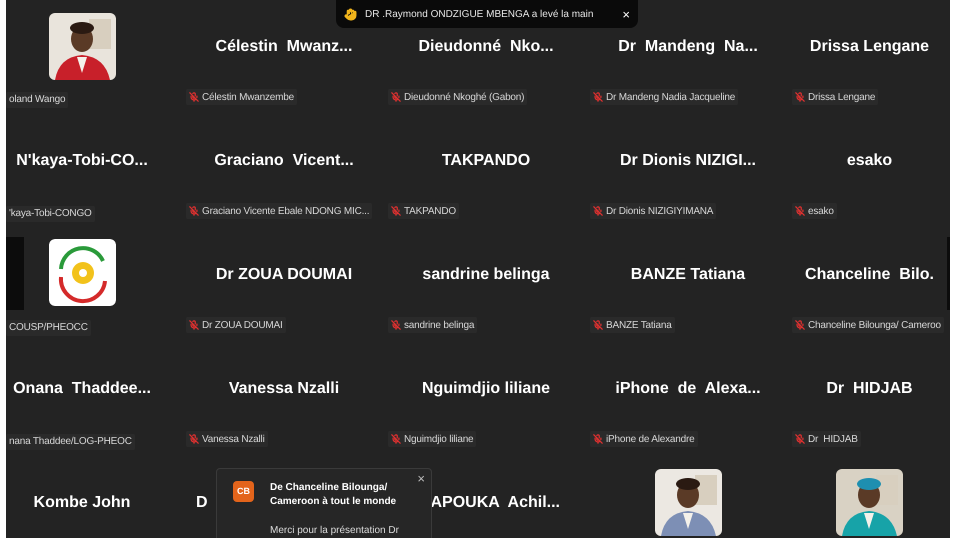 The width and height of the screenshot is (956, 538). I want to click on participant-name: BANZE Tatiana, so click(688, 275).